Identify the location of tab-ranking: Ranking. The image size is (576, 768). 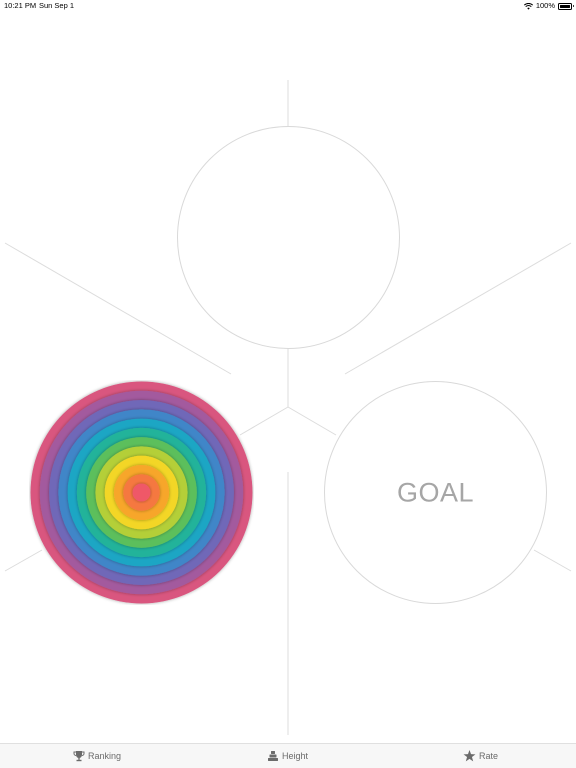
(97, 756).